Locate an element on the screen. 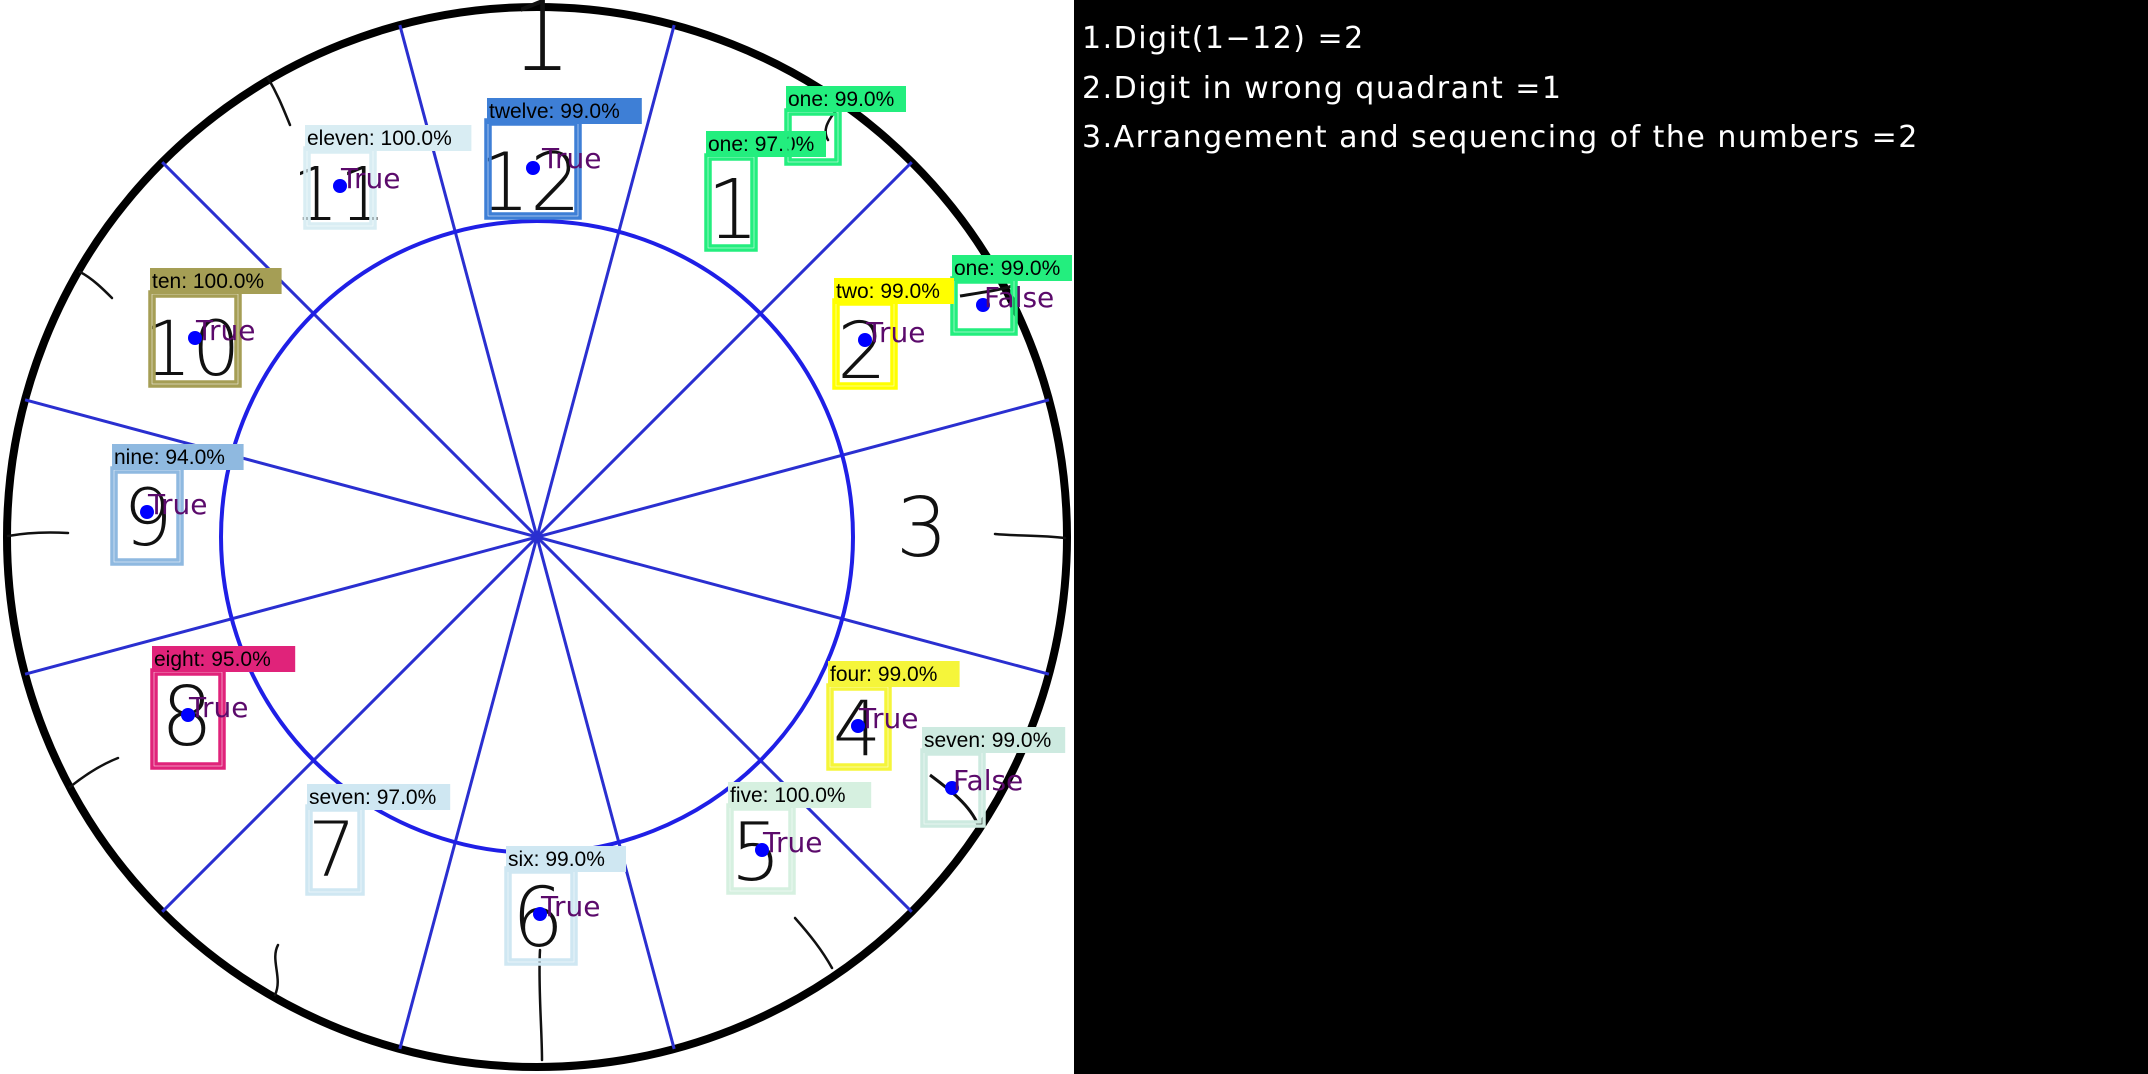 Image resolution: width=2148 pixels, height=1074 pixels. detection-label: six: 99.0% is located at coordinates (556, 859).